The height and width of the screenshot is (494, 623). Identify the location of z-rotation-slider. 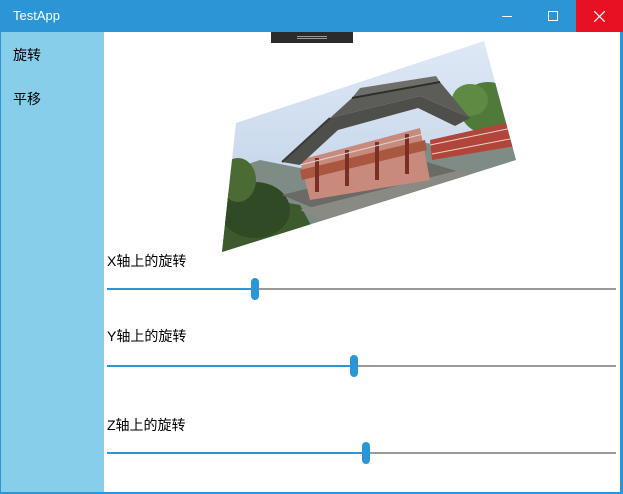
(361, 453).